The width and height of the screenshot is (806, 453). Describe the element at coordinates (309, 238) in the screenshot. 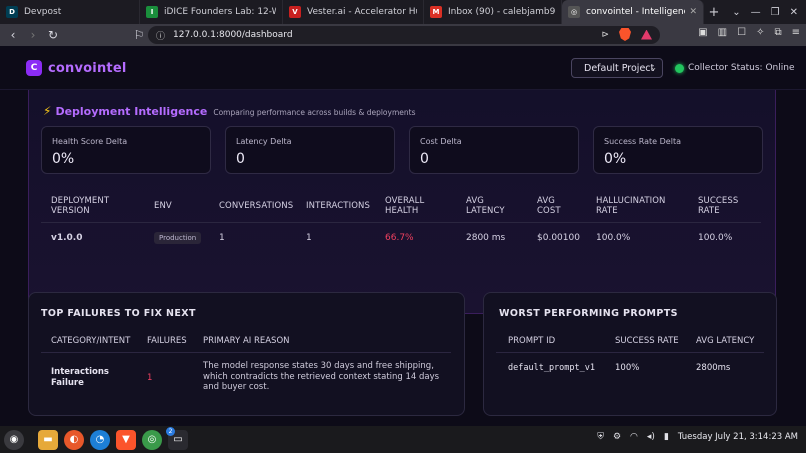

I see `cell-interactions: 1` at that location.